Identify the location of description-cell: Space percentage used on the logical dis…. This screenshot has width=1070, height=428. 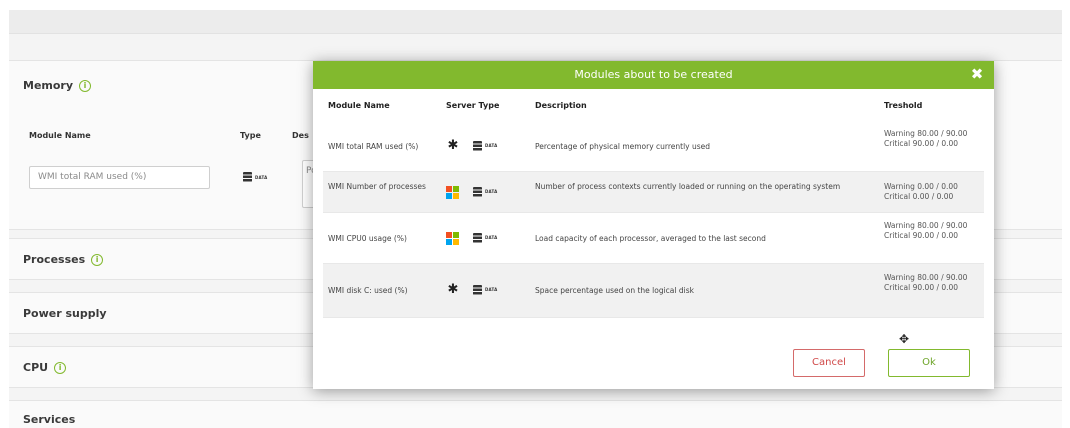
(614, 290).